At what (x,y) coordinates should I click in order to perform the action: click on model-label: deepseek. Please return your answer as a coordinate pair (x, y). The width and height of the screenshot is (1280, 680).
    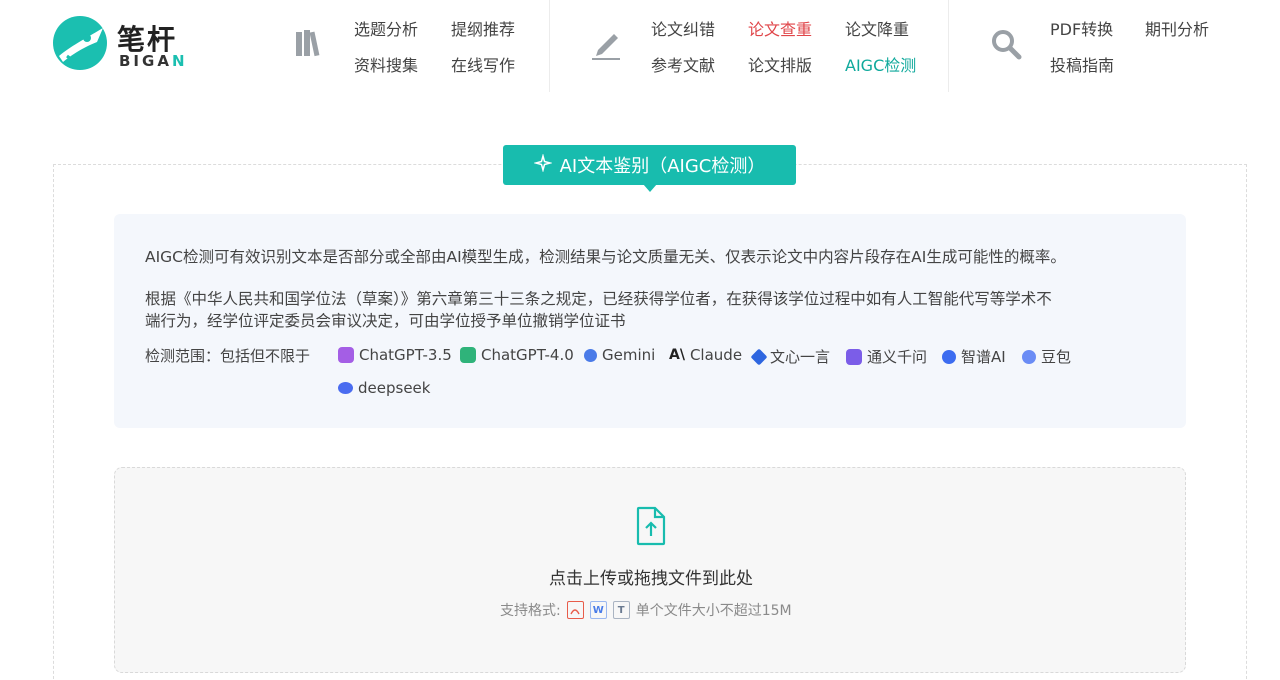
    Looking at the image, I should click on (394, 388).